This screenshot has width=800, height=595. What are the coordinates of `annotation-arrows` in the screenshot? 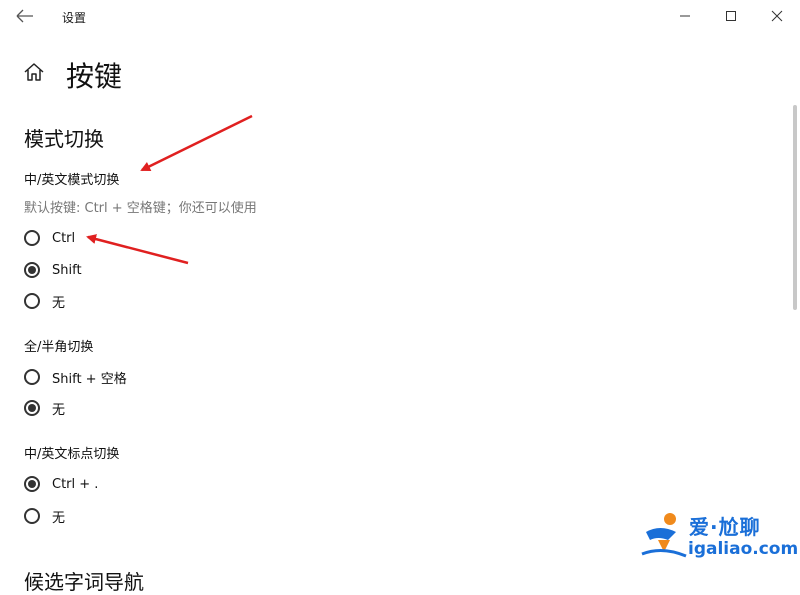 It's located at (169, 189).